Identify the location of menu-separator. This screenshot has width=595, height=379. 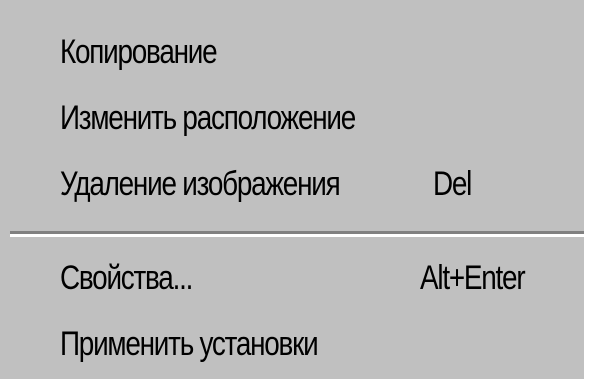
(297, 234).